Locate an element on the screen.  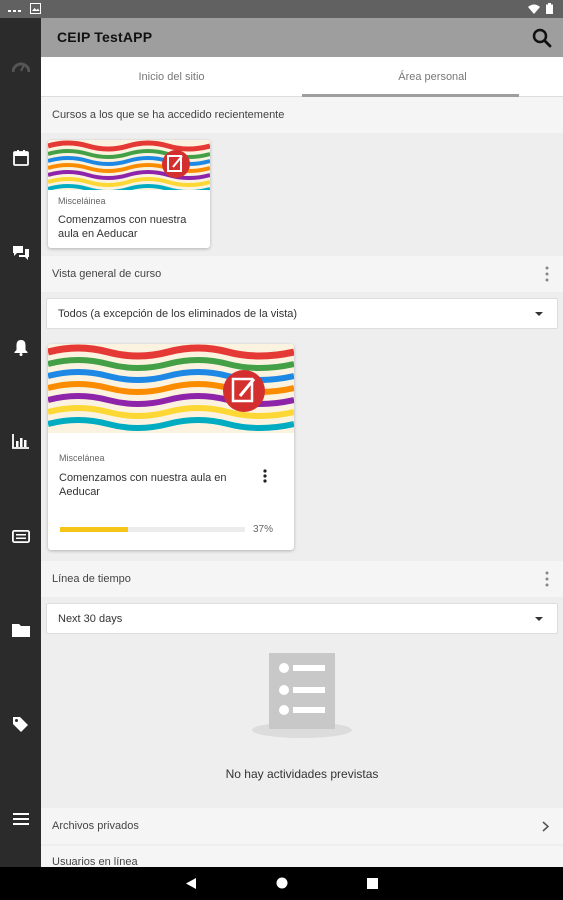
status-bar is located at coordinates (281, 9).